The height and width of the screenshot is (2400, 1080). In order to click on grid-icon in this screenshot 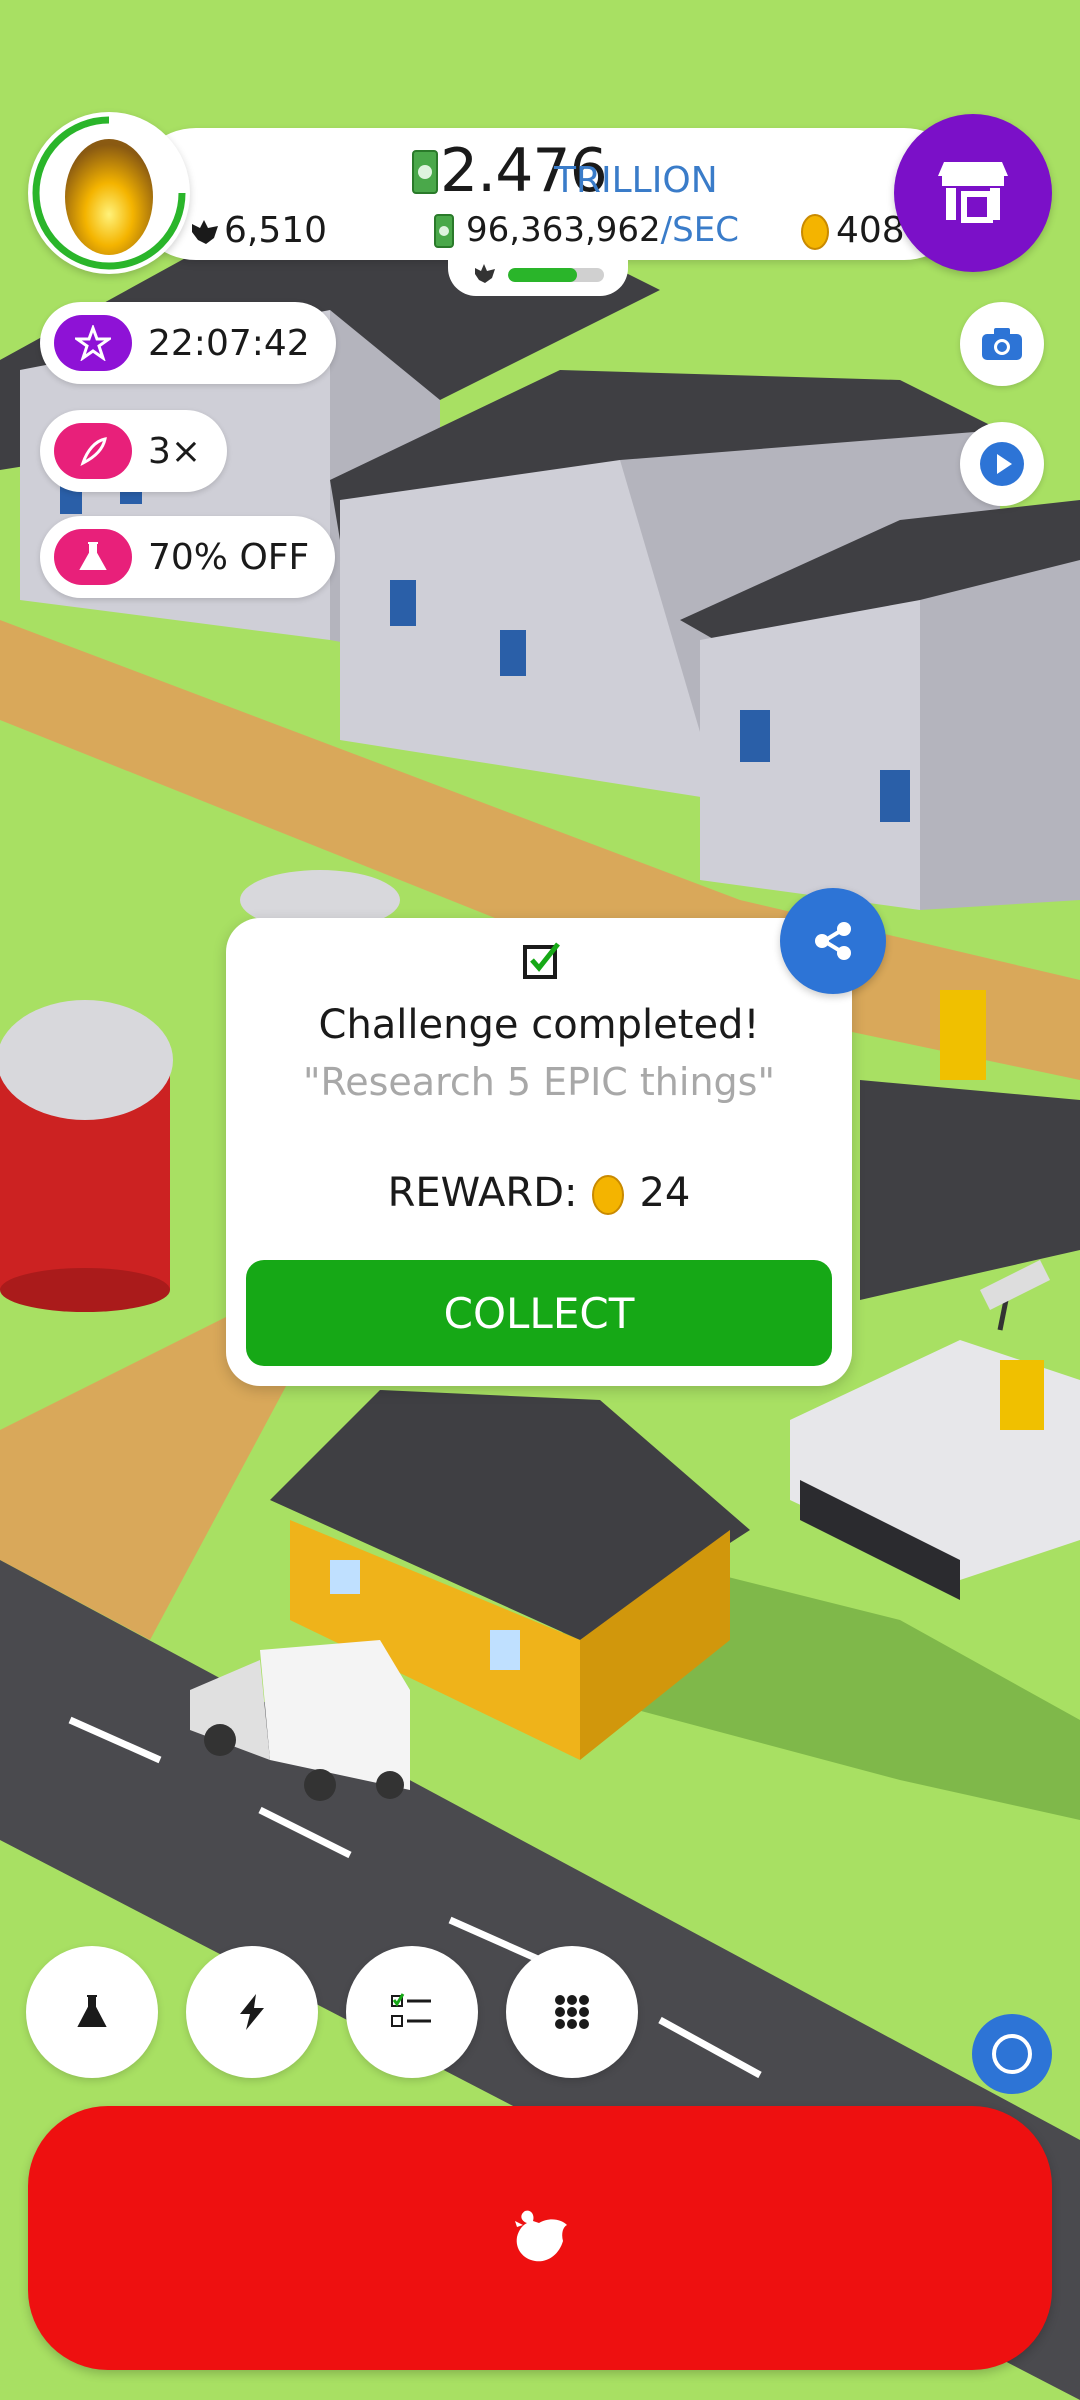, I will do `click(572, 2012)`.